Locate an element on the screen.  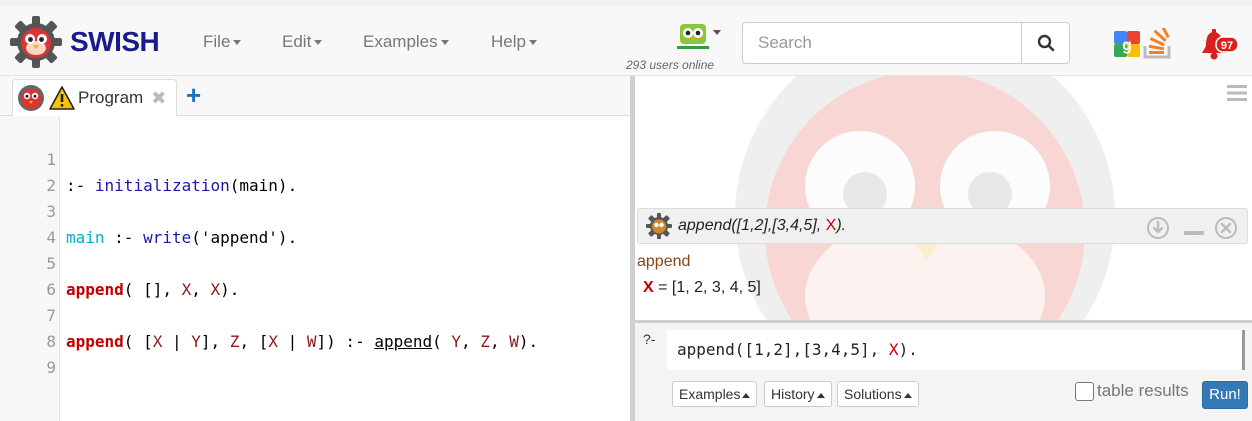
run-button: Run! is located at coordinates (1225, 395).